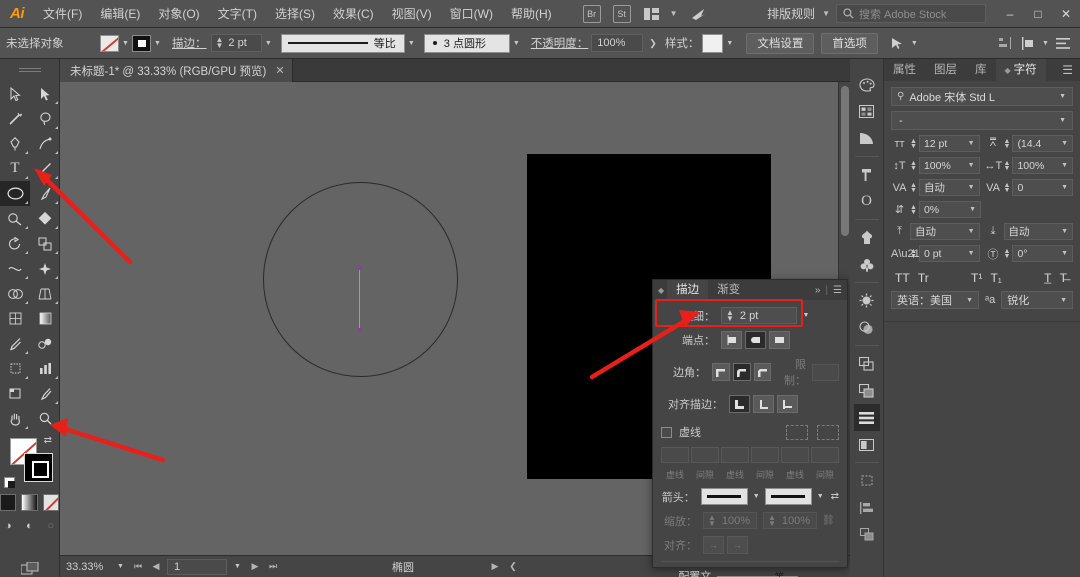  Describe the element at coordinates (788, 496) in the screenshot. I see `arrowhead-end-select` at that location.